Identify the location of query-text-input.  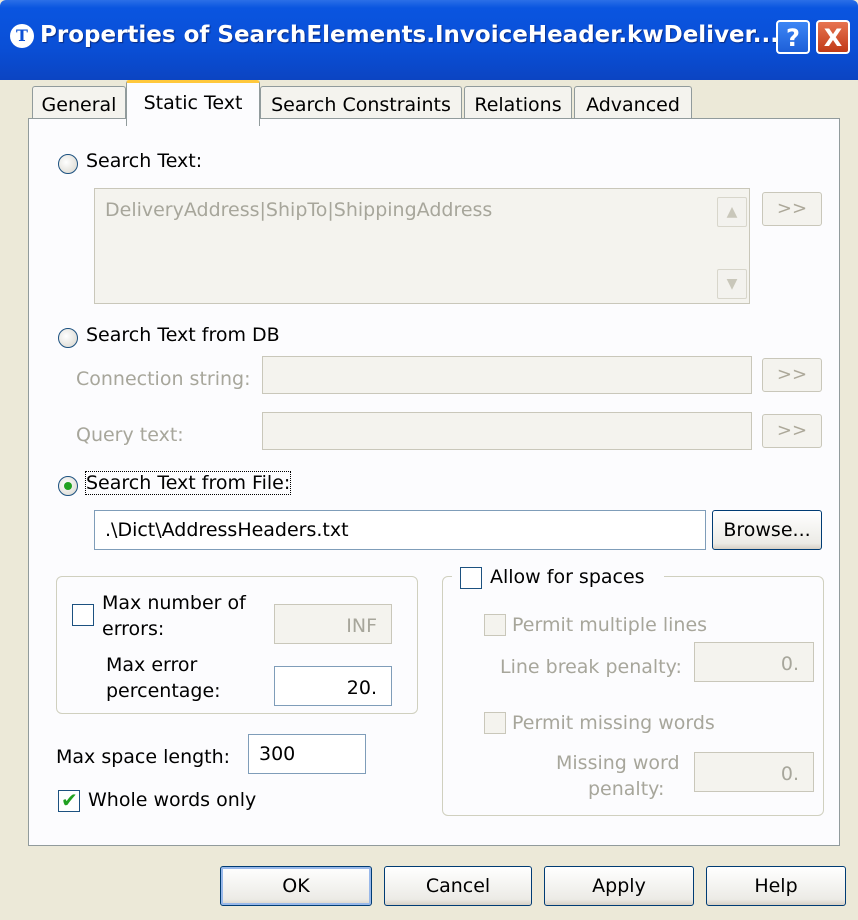
(507, 431).